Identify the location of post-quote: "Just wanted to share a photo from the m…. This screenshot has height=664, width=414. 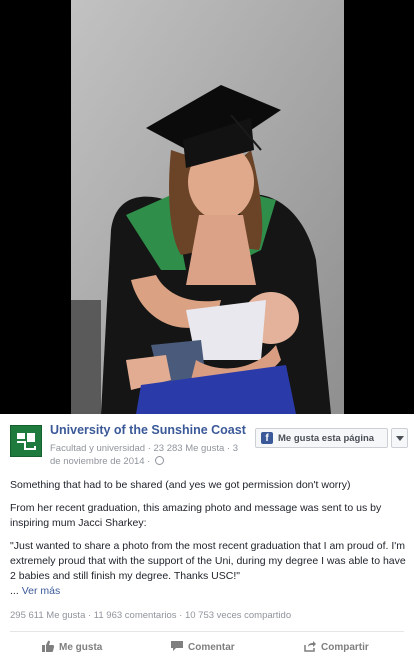
(208, 561).